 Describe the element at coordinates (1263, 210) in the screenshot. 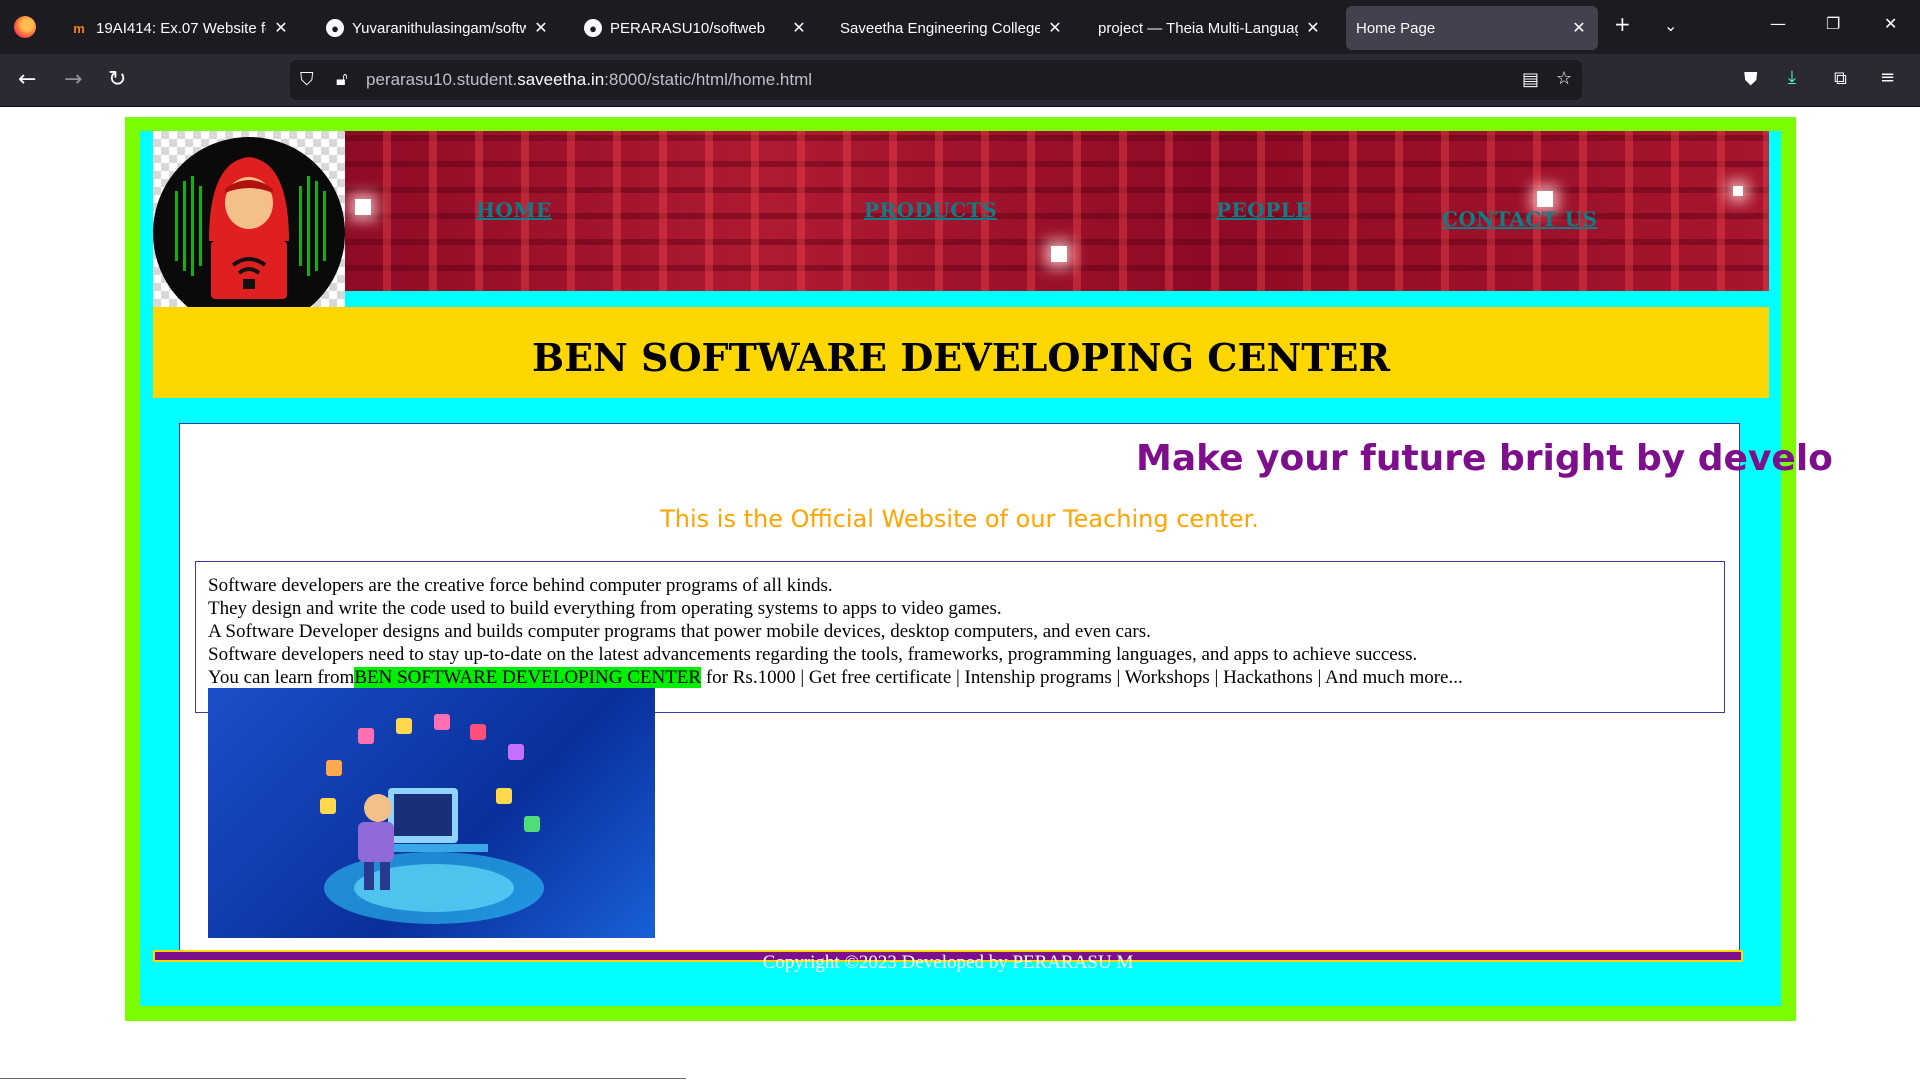

I see `nav-people-link: PEOPLE` at that location.